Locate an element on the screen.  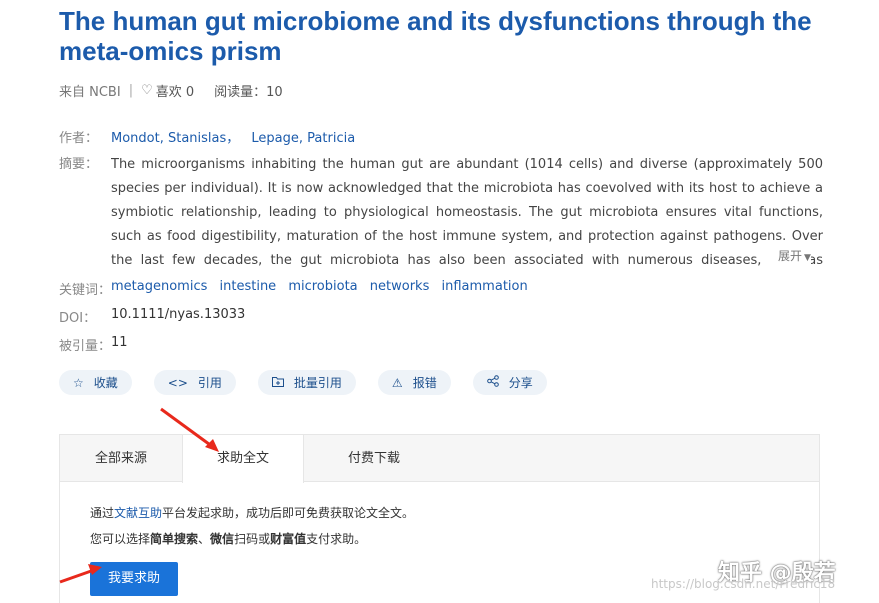
wechat-text: 微信 is located at coordinates (222, 539).